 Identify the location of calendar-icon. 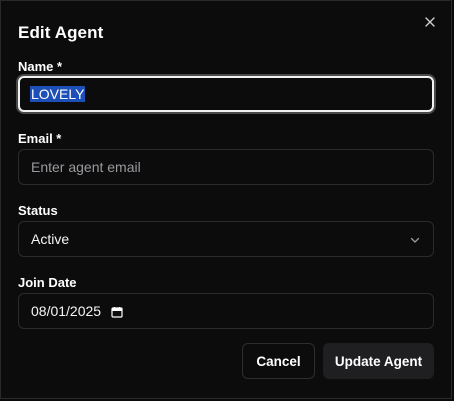
(117, 311).